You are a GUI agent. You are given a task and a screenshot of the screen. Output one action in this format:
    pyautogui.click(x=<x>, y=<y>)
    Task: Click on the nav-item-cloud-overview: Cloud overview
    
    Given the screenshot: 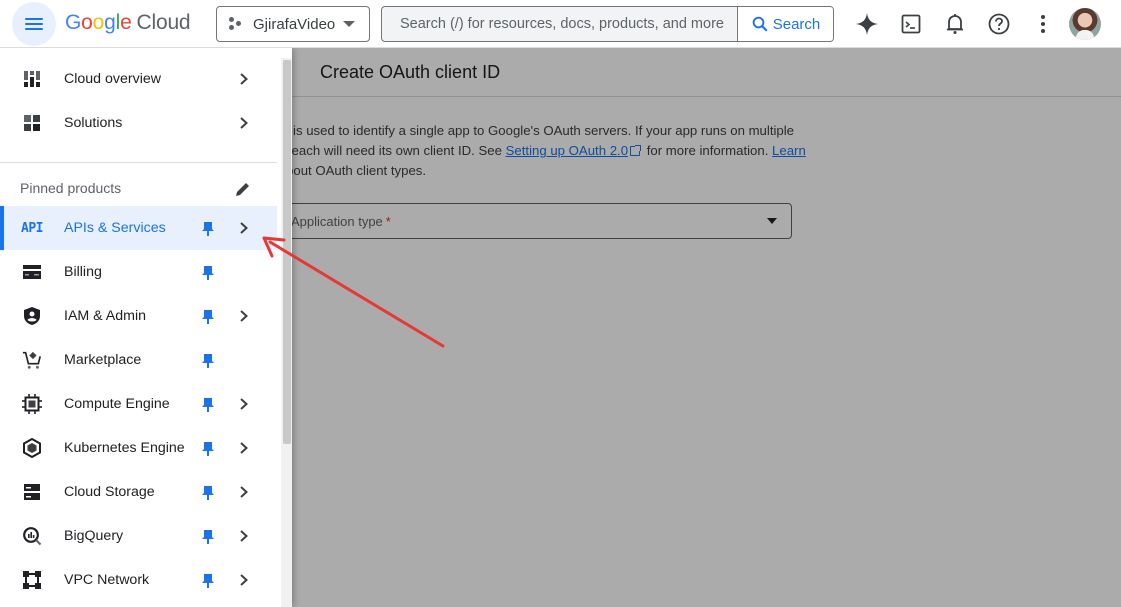 What is the action you would take?
    pyautogui.click(x=138, y=79)
    